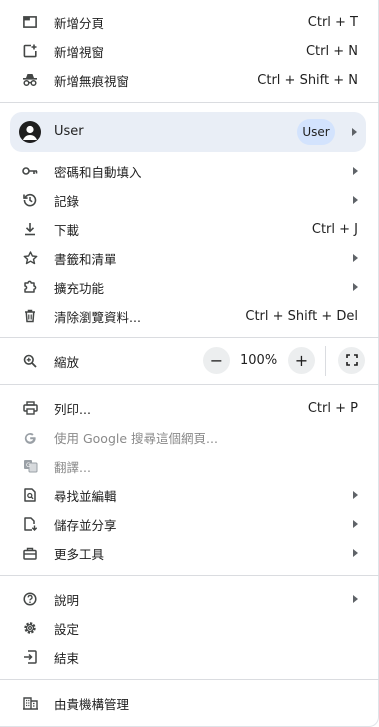 Image resolution: width=379 pixels, height=727 pixels. I want to click on settings-icon, so click(30, 628).